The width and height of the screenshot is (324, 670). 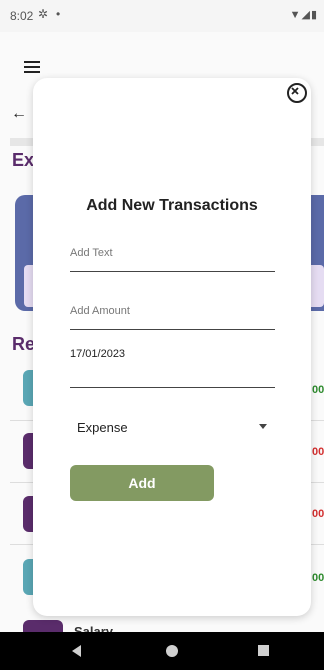 I want to click on system-status-icons: ▼◢▮, so click(x=303, y=15).